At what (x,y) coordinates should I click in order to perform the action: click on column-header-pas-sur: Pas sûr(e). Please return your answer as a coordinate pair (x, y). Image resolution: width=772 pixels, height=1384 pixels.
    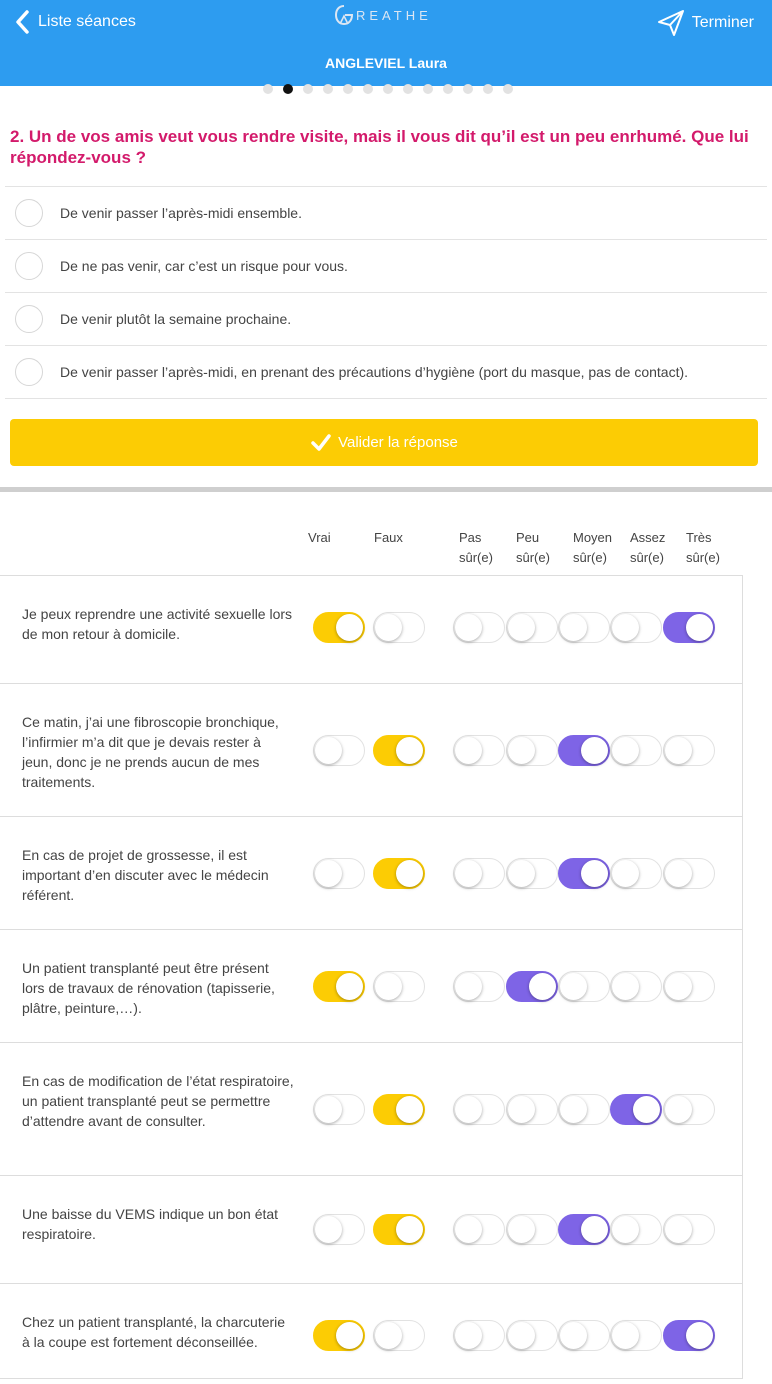
    Looking at the image, I should click on (476, 547).